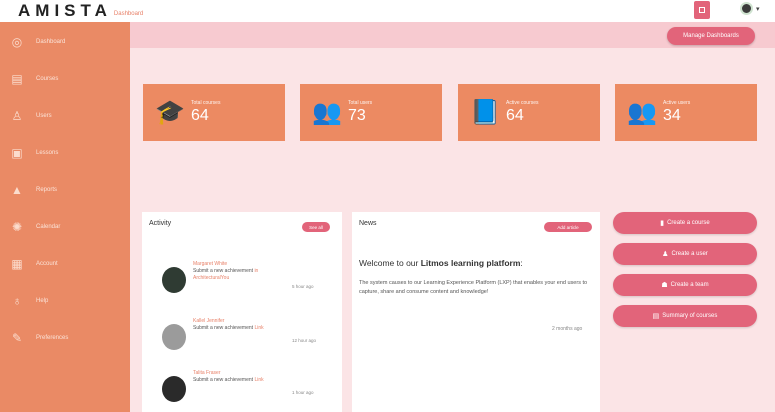 The height and width of the screenshot is (412, 775). What do you see at coordinates (214, 112) in the screenshot?
I see `stat-card-total-courses: 🎓 Total courses 64` at bounding box center [214, 112].